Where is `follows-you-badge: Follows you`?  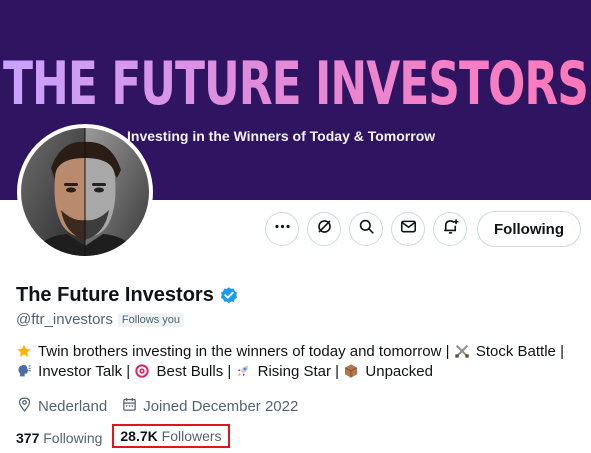 follows-you-badge: Follows you is located at coordinates (150, 319).